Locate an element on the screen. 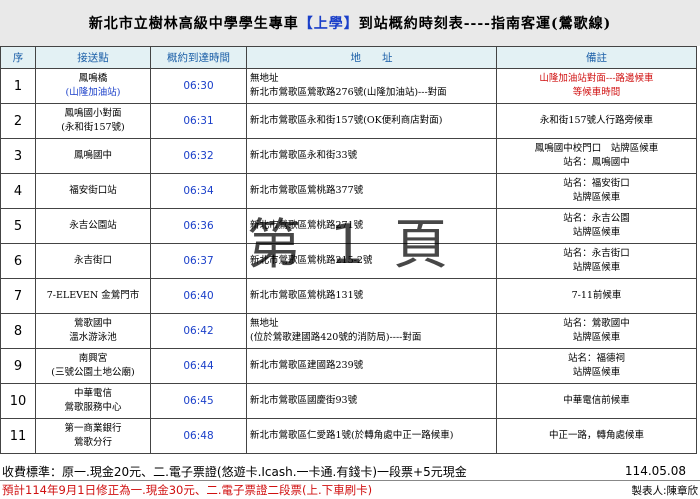 The height and width of the screenshot is (499, 700). header-note: 備註 is located at coordinates (596, 57).